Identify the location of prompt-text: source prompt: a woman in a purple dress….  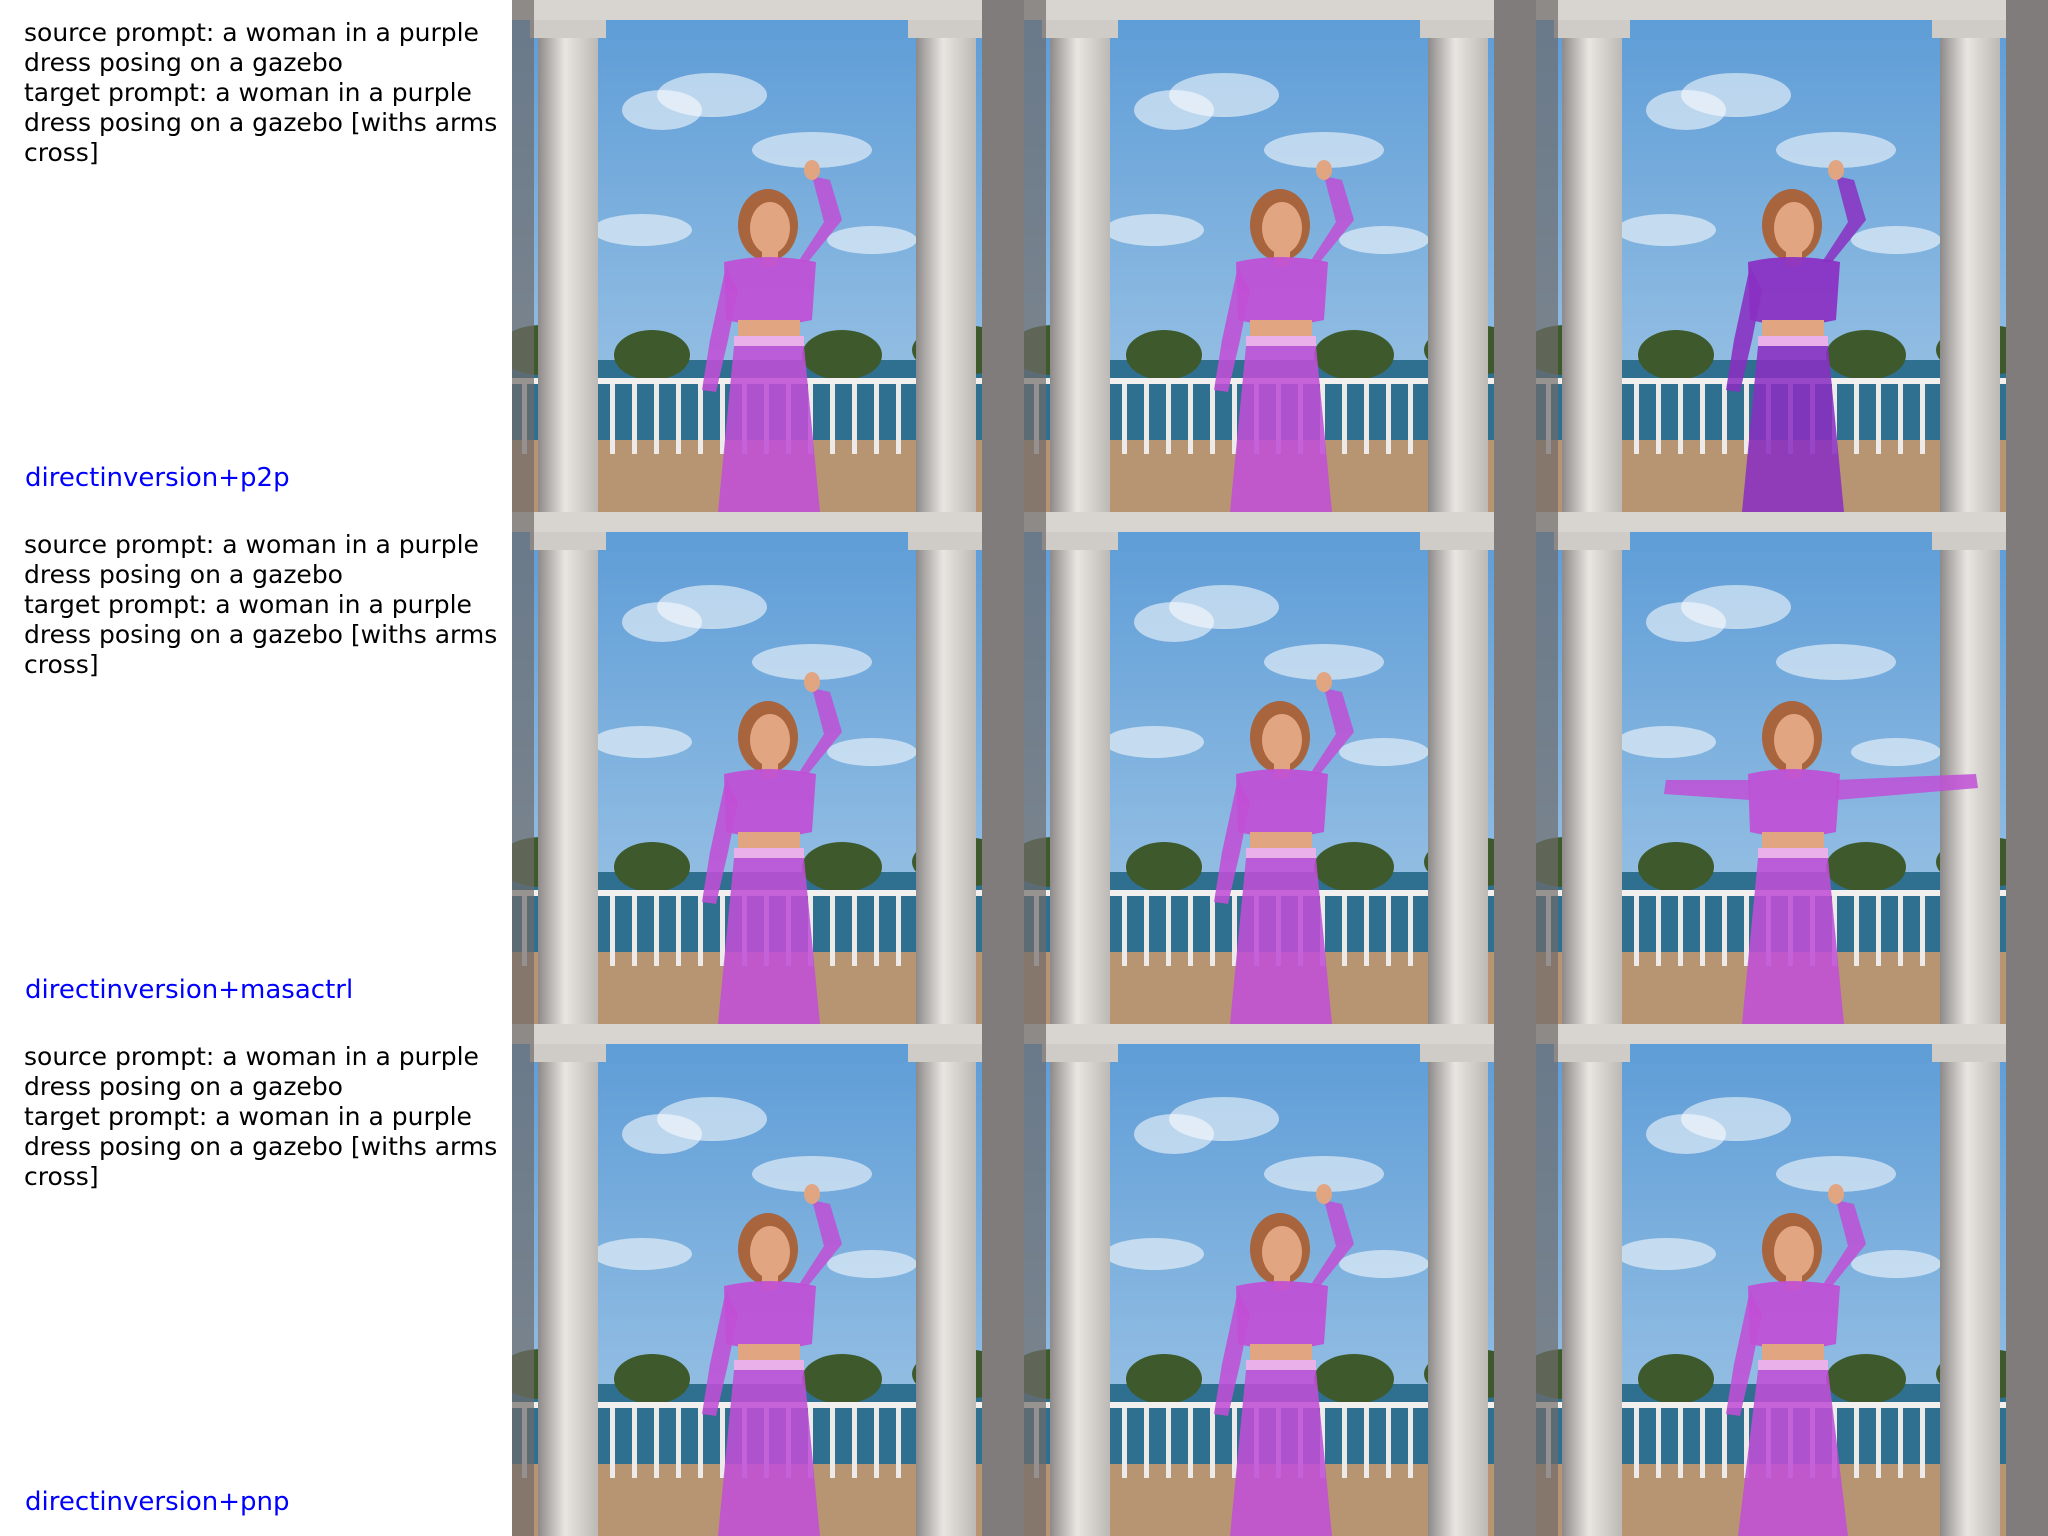
(261, 604).